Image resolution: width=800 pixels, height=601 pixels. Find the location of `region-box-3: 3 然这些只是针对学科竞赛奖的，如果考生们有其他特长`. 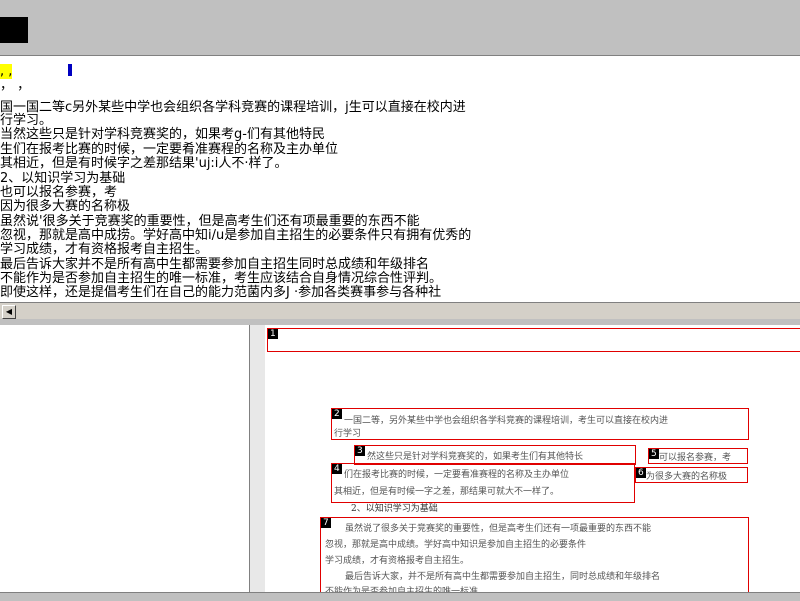

region-box-3: 3 然这些只是针对学科竞赛奖的，如果考生们有其他特长 is located at coordinates (495, 455).